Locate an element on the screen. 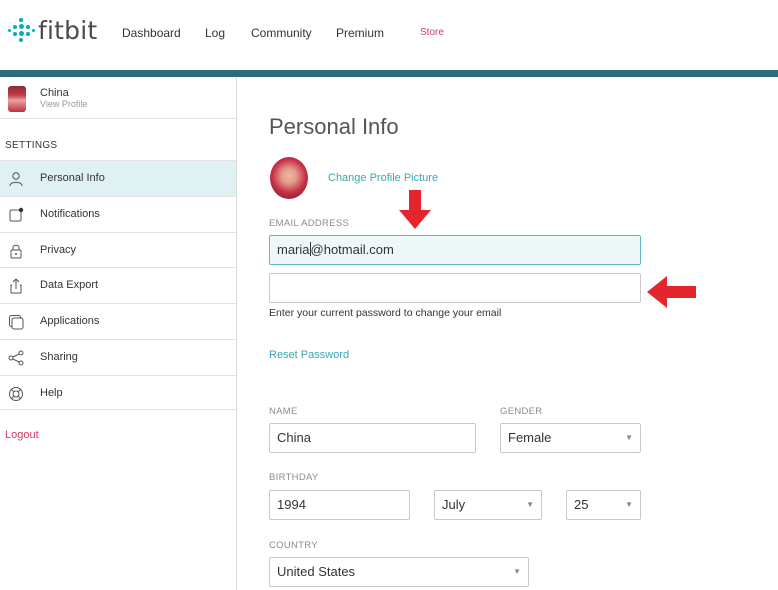 The height and width of the screenshot is (590, 778). gender-value: Female is located at coordinates (530, 437).